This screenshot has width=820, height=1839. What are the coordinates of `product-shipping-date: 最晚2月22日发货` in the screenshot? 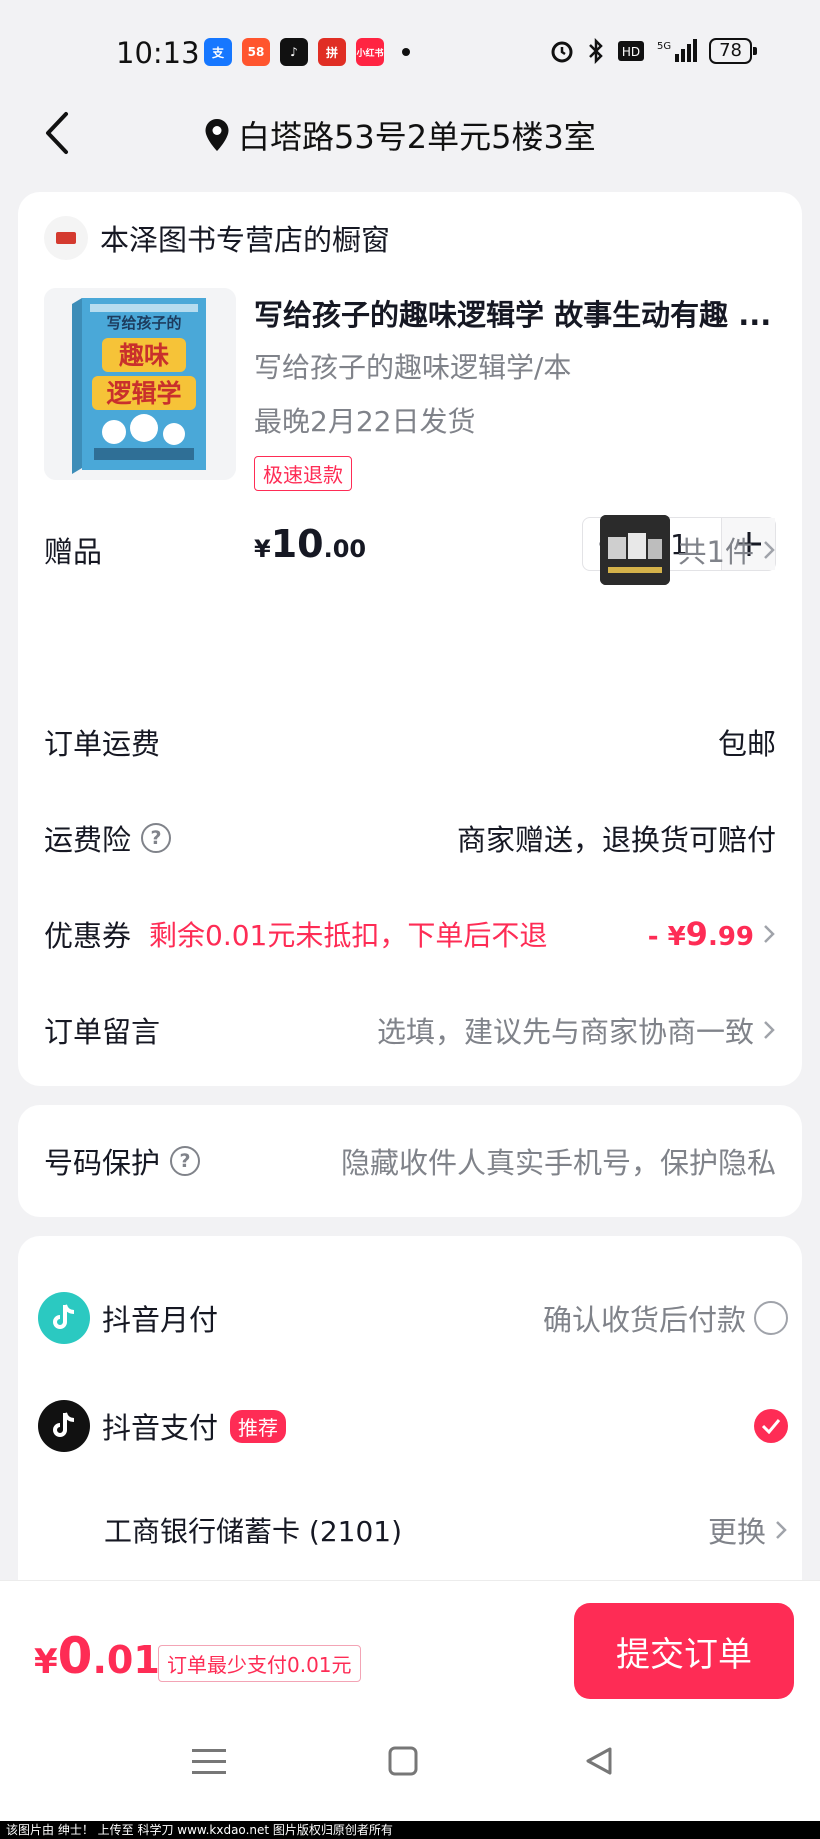 It's located at (365, 421).